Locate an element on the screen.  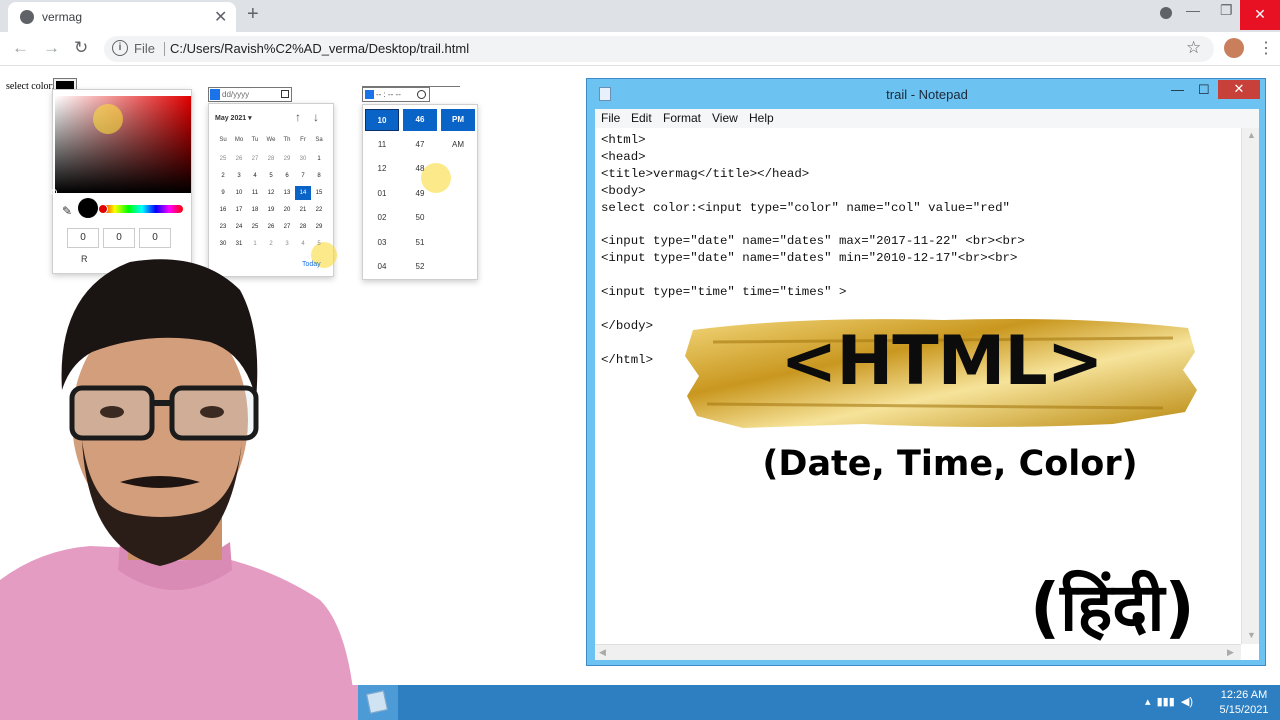
calendar-day: 13 is located at coordinates (287, 193).